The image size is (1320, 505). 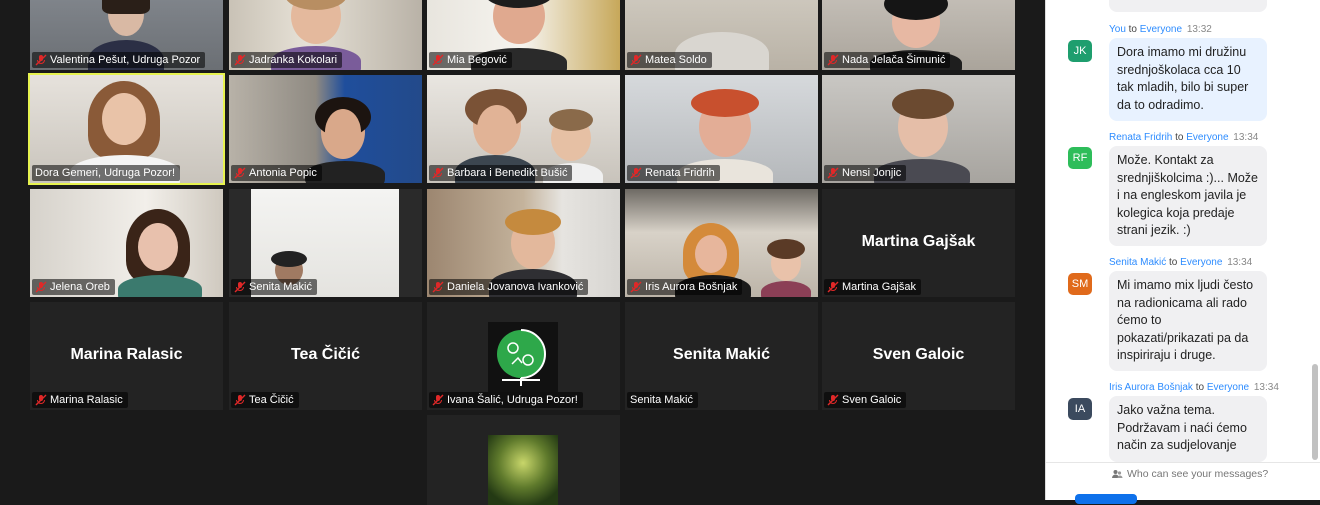 I want to click on sender-name: Iris Aurora Bošnjak, so click(x=1151, y=387).